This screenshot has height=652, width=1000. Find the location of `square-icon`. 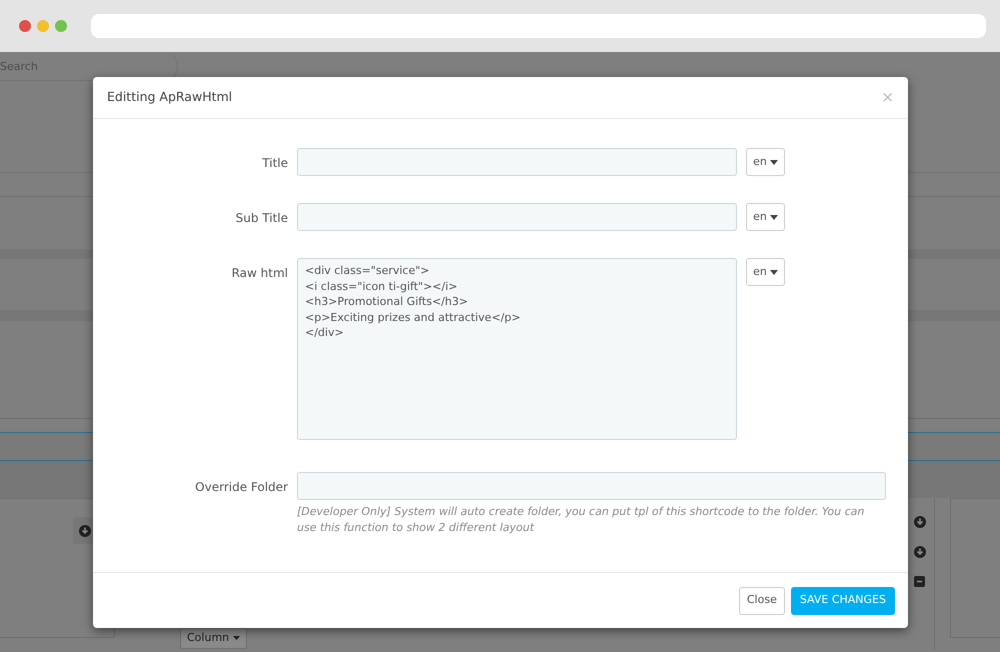

square-icon is located at coordinates (919, 581).